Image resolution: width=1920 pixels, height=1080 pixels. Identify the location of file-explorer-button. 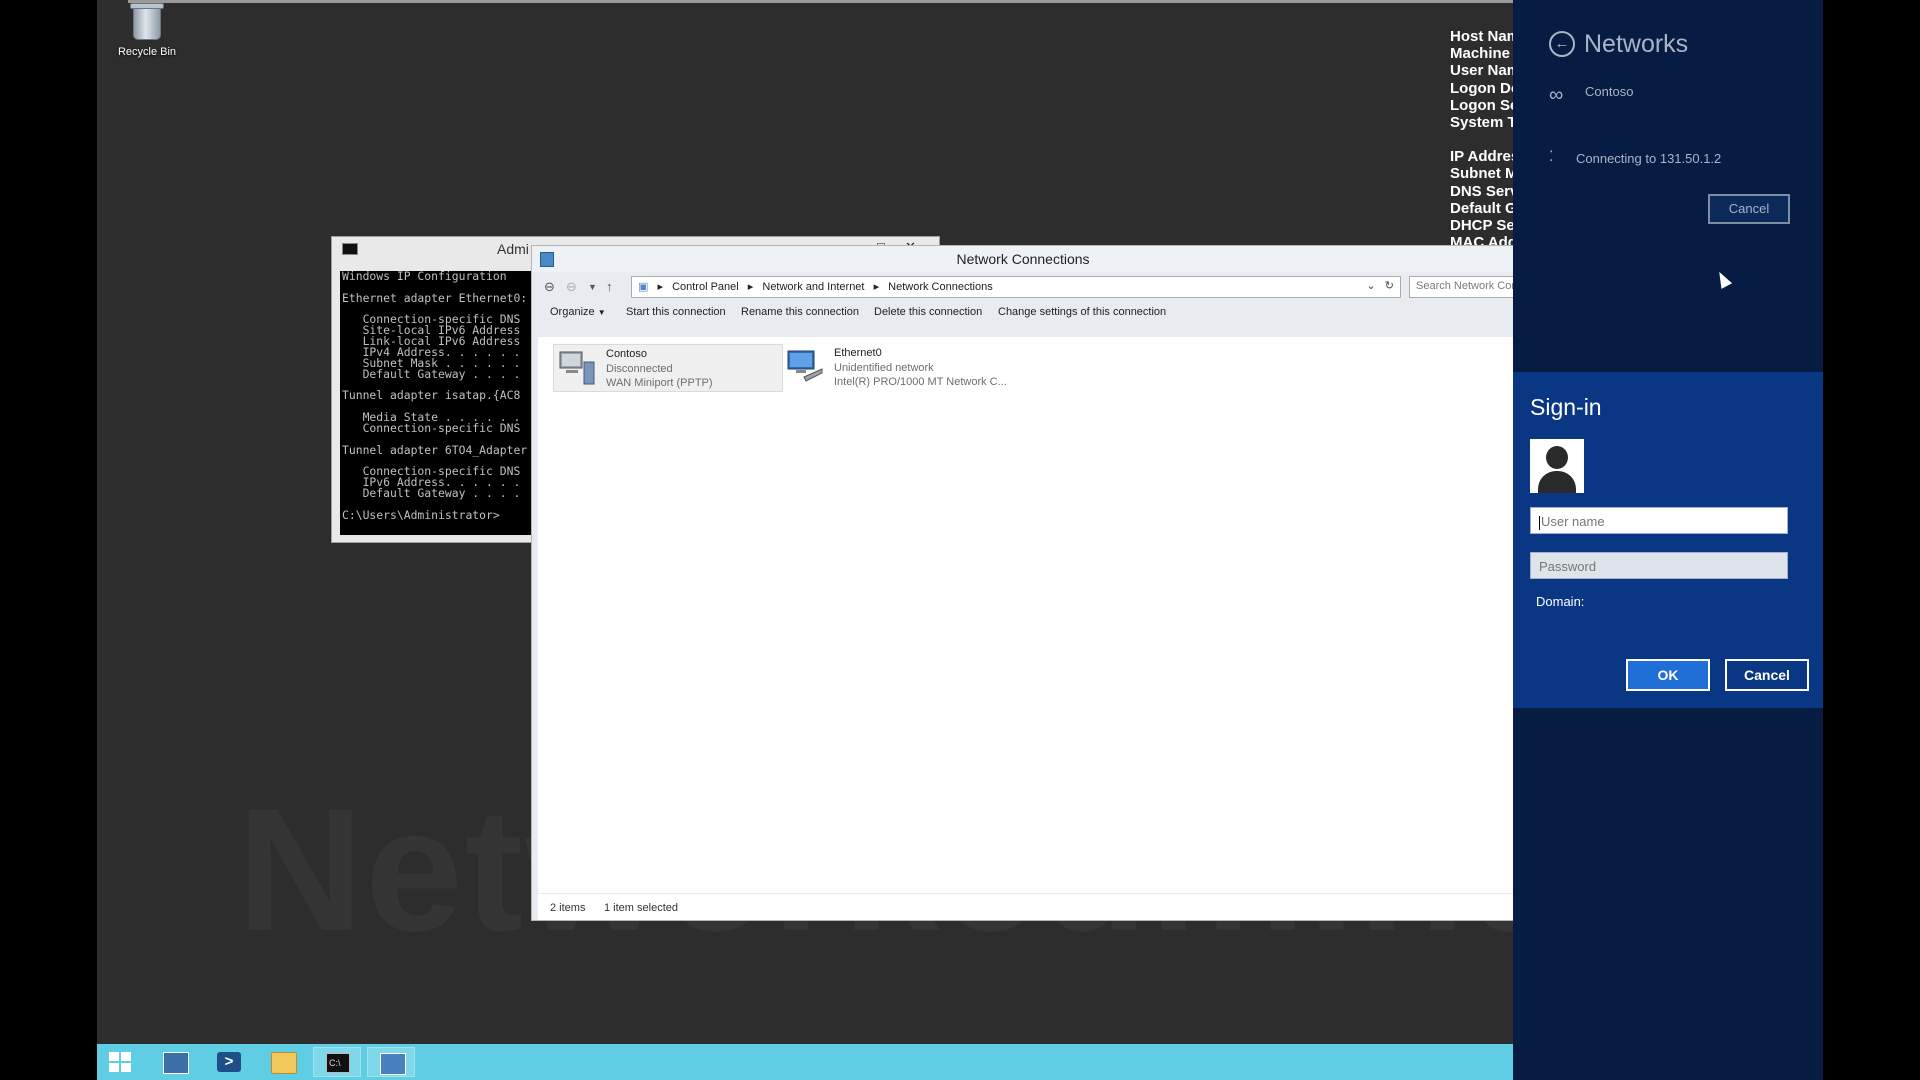
(283, 1062).